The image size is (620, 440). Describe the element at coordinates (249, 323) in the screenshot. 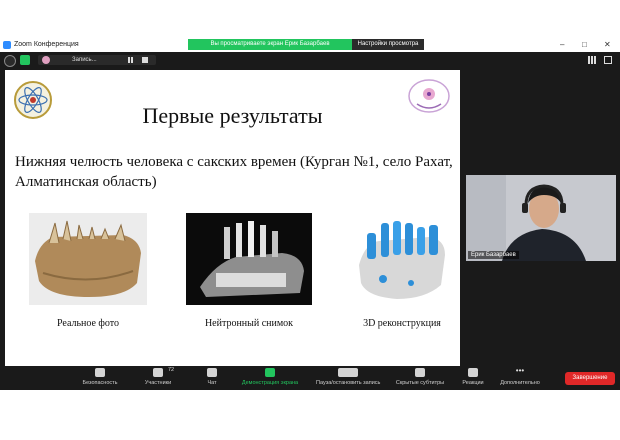

I see `caption-neutron: Нейтронный снимок` at that location.